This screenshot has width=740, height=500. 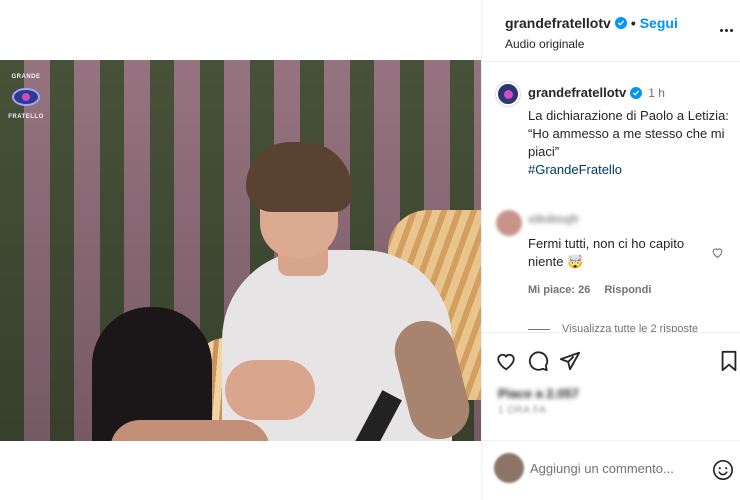 I want to click on caption-avatar, so click(x=508, y=94).